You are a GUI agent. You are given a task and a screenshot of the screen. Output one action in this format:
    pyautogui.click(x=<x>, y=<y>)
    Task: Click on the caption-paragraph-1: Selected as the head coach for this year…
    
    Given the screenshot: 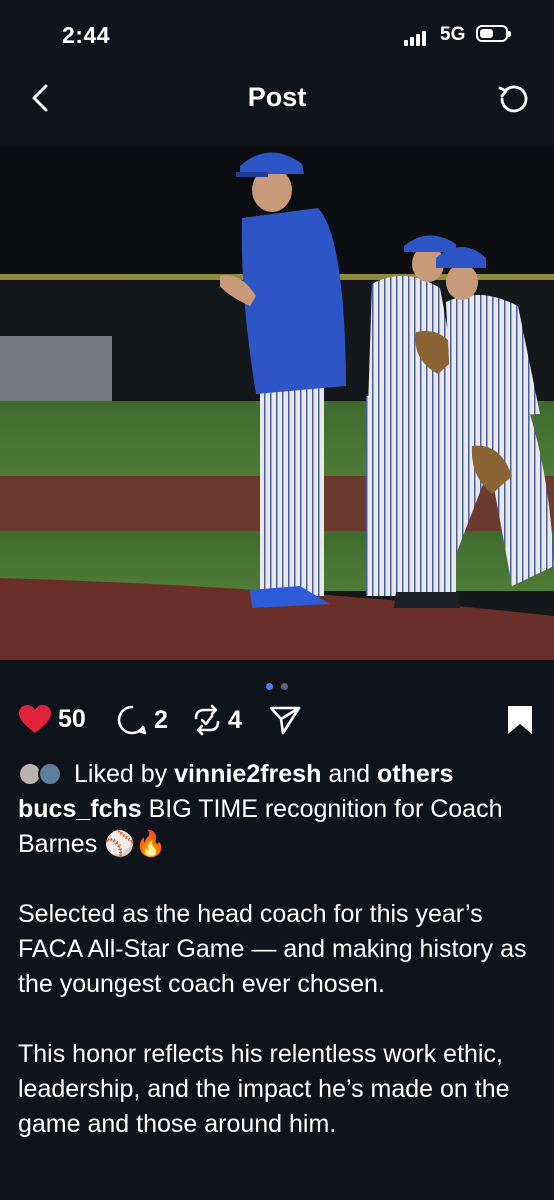 What is the action you would take?
    pyautogui.click(x=272, y=949)
    